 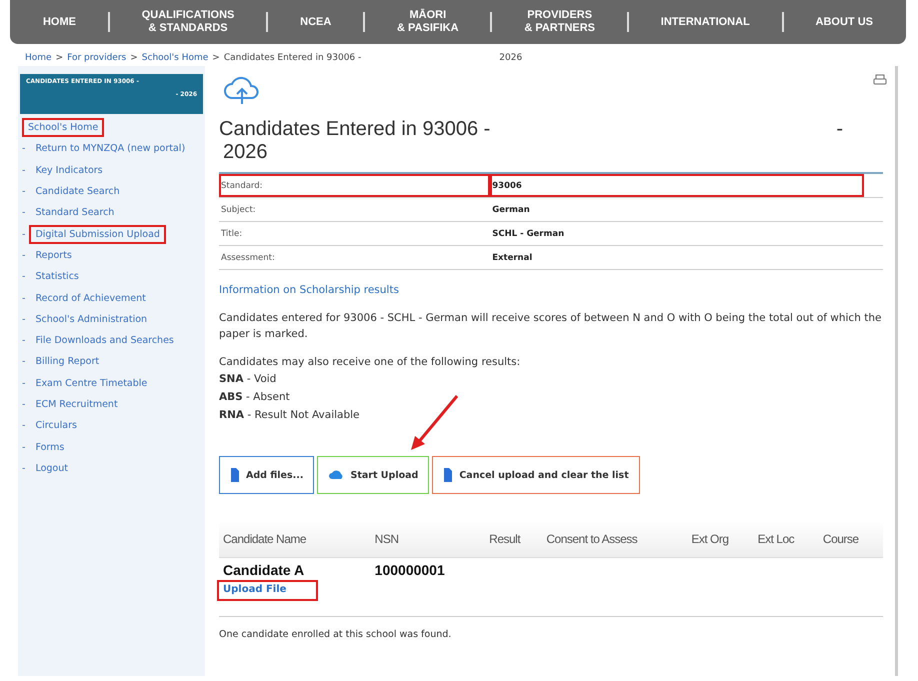 I want to click on candidate-name: Candidate A, so click(x=264, y=570).